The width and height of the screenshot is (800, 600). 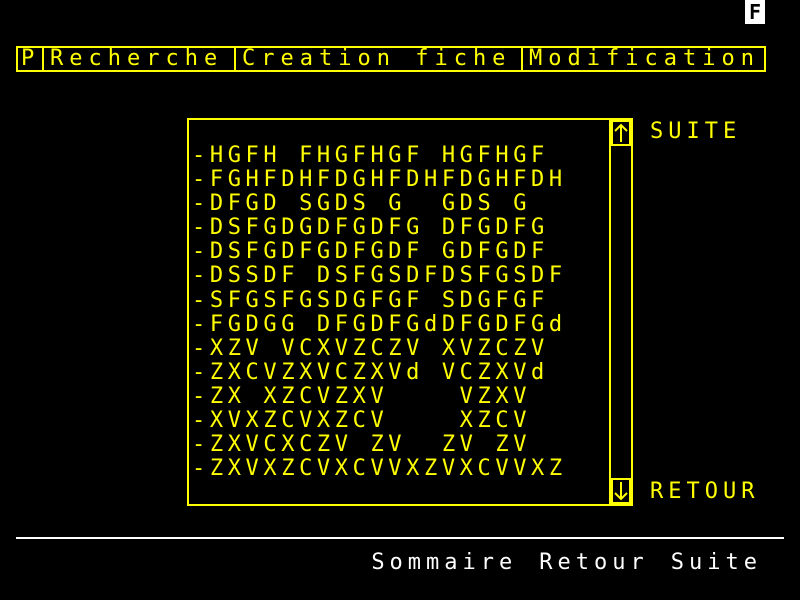 What do you see at coordinates (402, 469) in the screenshot?
I see `list-item: -ZXVXZCVXCVVXZVXCVVXZ` at bounding box center [402, 469].